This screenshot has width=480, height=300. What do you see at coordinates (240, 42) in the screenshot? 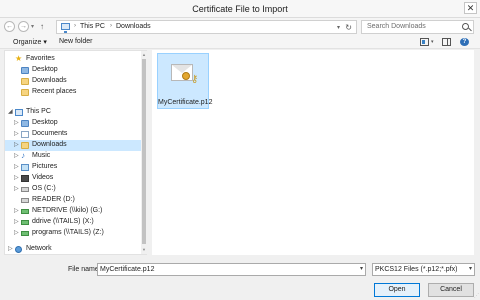
I see `command-toolbar: Organize ▾ New folder ▾ ?` at bounding box center [240, 42].